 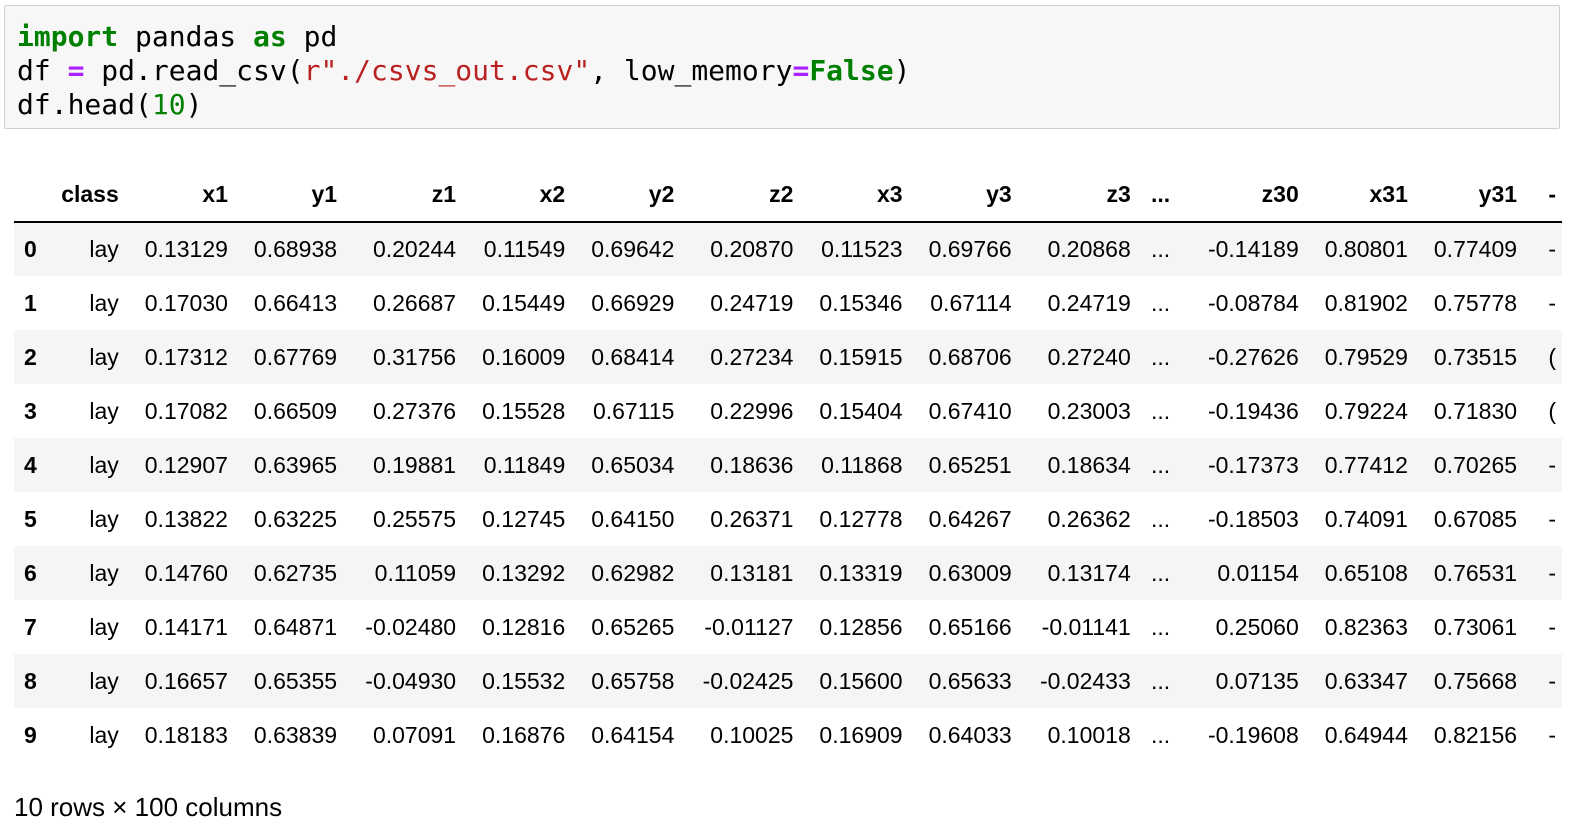 I want to click on table-cell: 0.07135, so click(x=1257, y=680).